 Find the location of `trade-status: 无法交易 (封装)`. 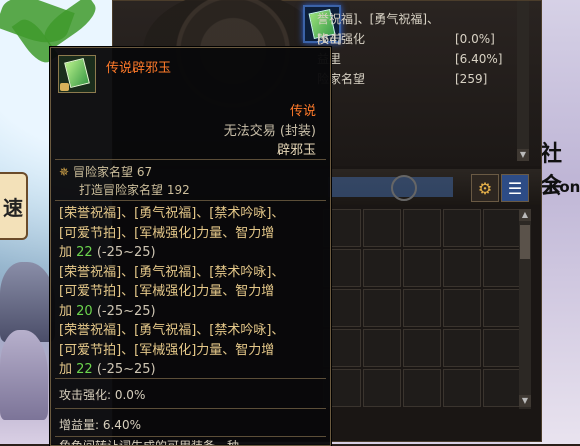

trade-status: 无法交易 (封装) is located at coordinates (269, 131).